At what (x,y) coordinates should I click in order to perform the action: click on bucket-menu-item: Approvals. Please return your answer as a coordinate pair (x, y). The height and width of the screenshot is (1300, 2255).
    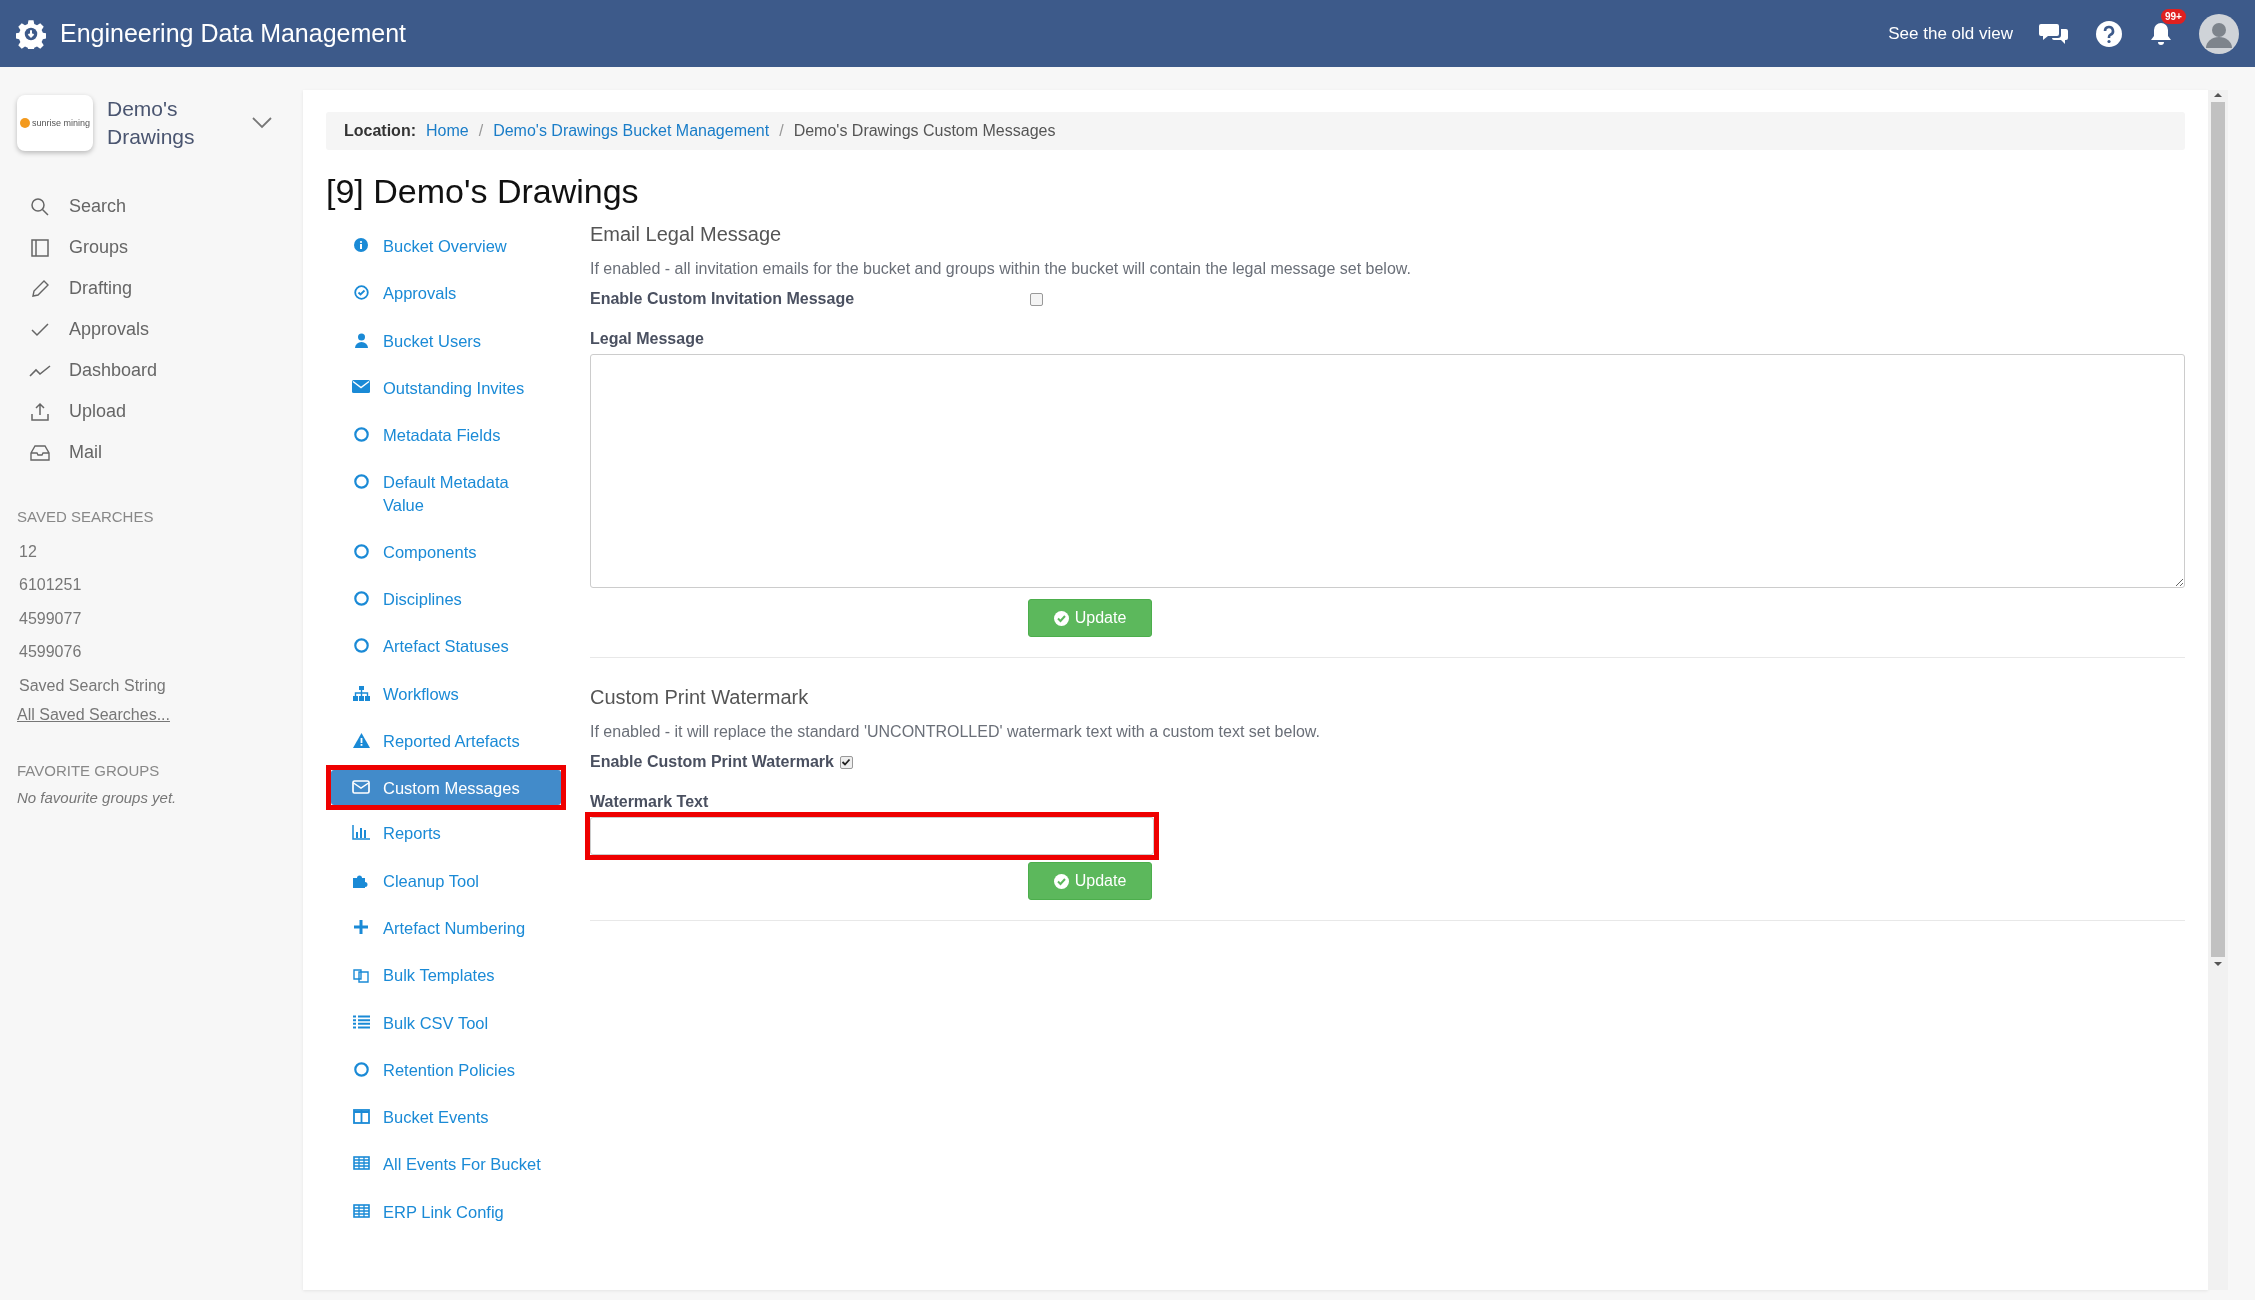
    Looking at the image, I should click on (446, 293).